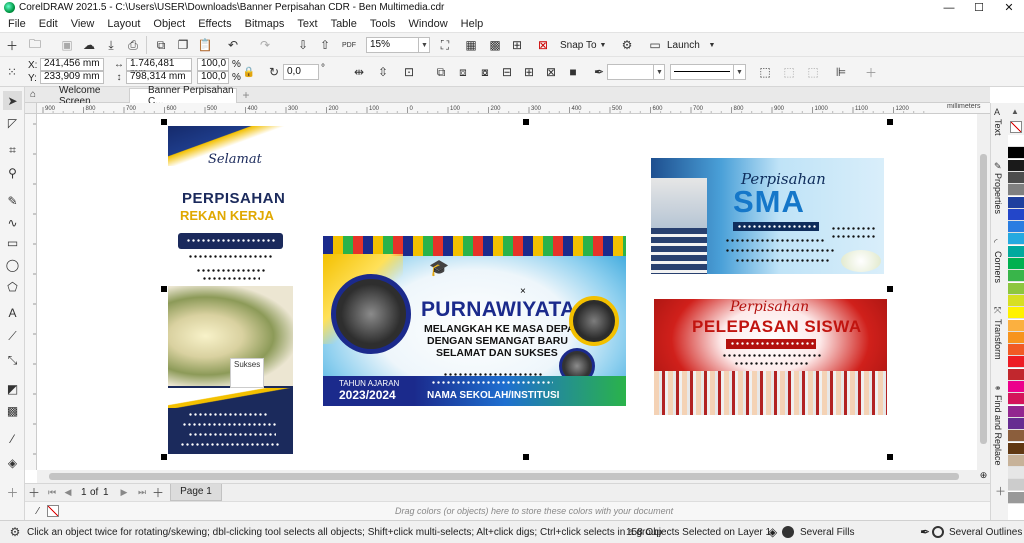 This screenshot has height=543, width=1024. What do you see at coordinates (12, 360) in the screenshot?
I see `connector-tool-icon: ⤡` at bounding box center [12, 360].